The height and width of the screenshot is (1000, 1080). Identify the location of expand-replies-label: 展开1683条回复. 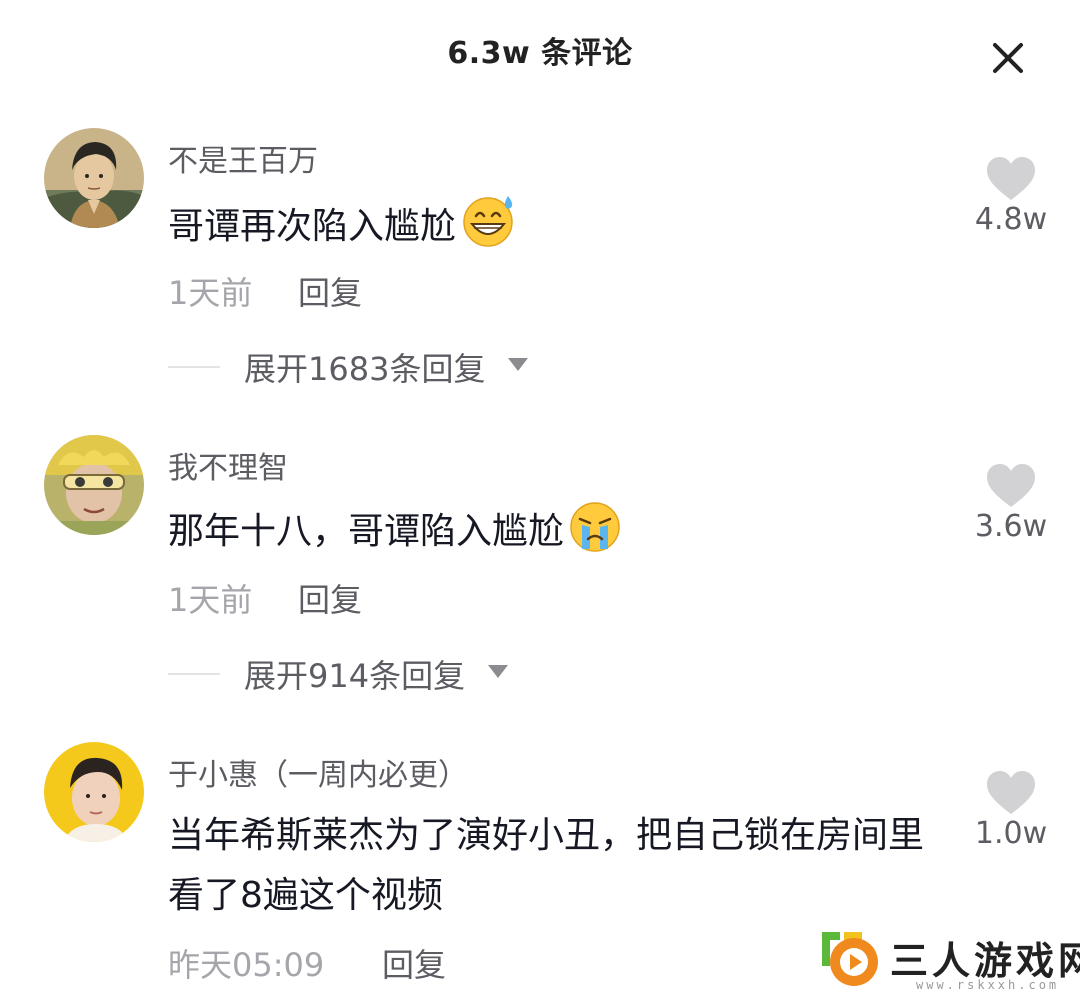
(365, 369).